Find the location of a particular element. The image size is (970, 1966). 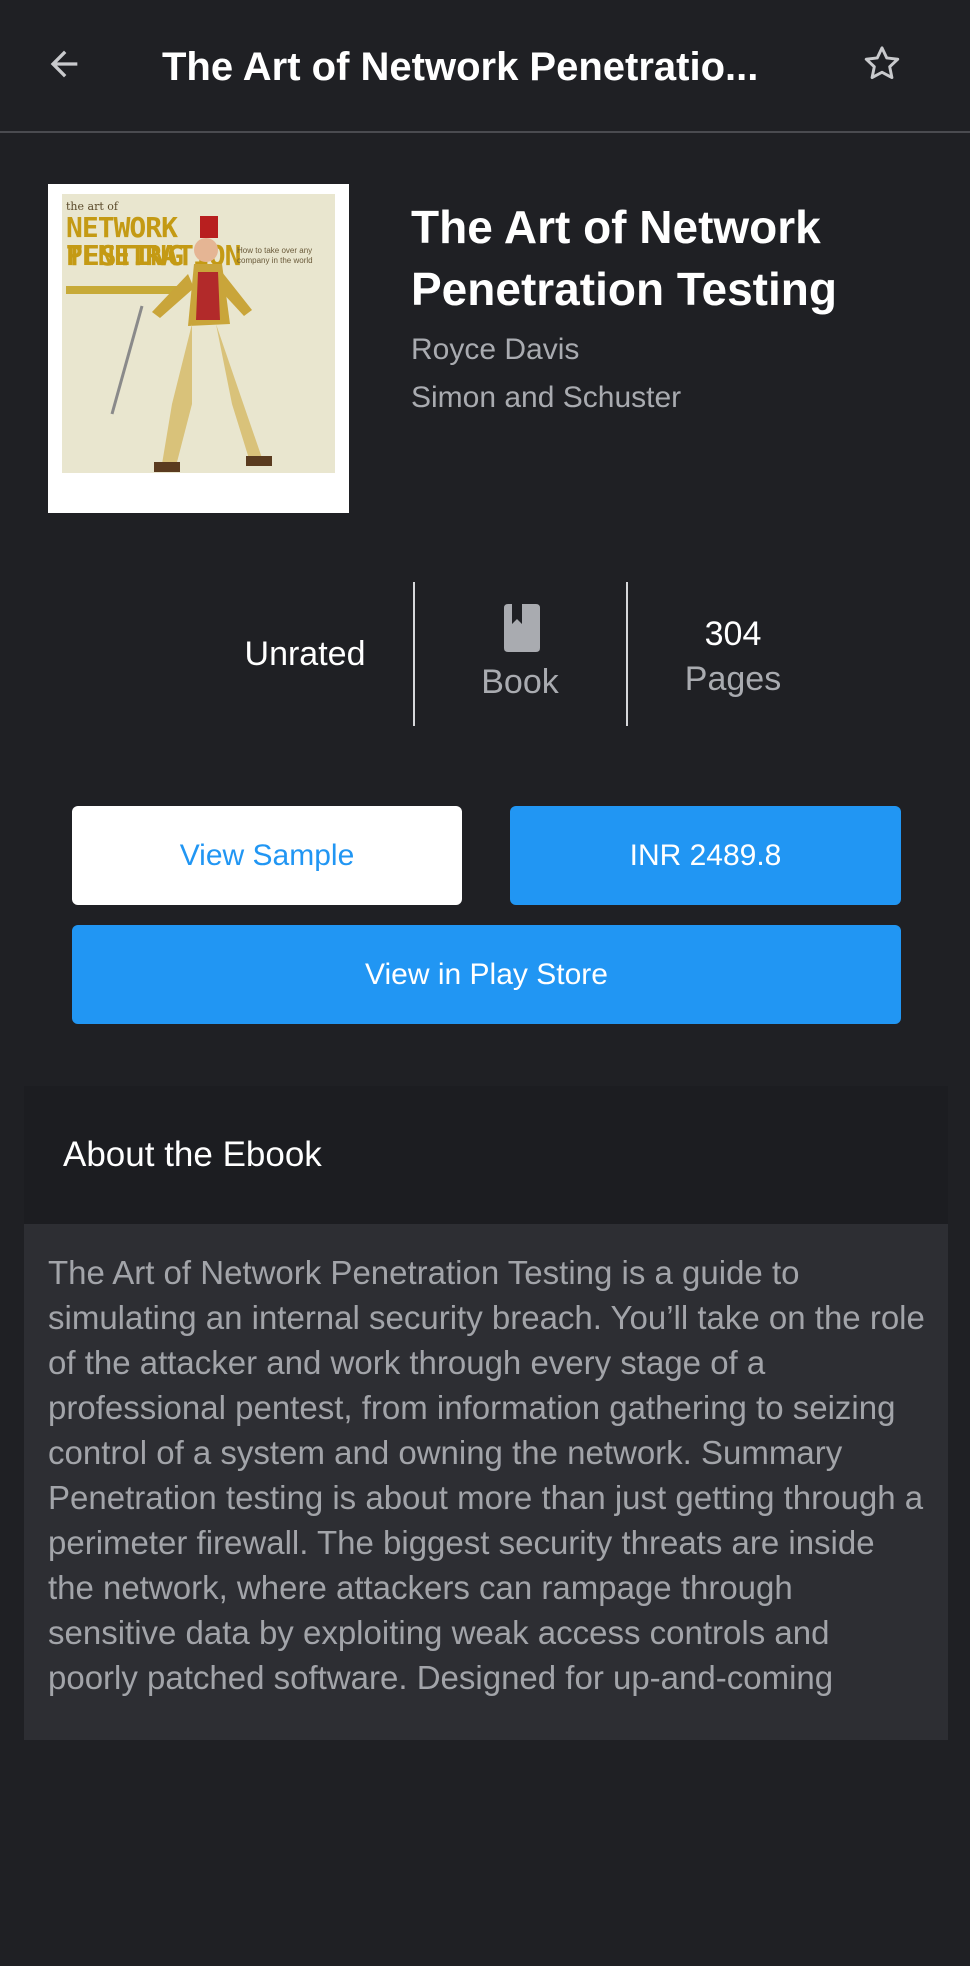

buy-price-button: INR 2489.8 is located at coordinates (705, 855).